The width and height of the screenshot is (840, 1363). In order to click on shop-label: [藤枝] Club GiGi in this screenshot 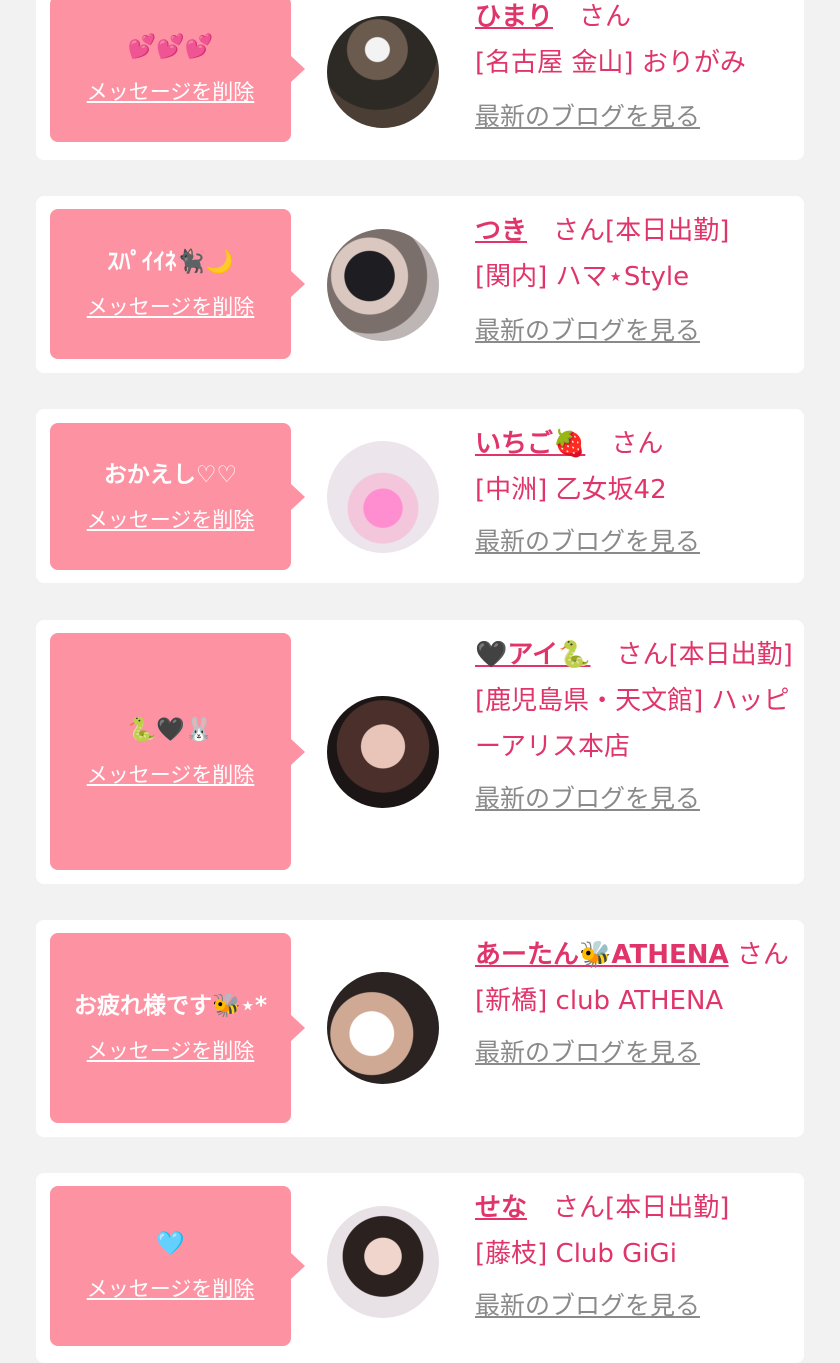, I will do `click(576, 1254)`.